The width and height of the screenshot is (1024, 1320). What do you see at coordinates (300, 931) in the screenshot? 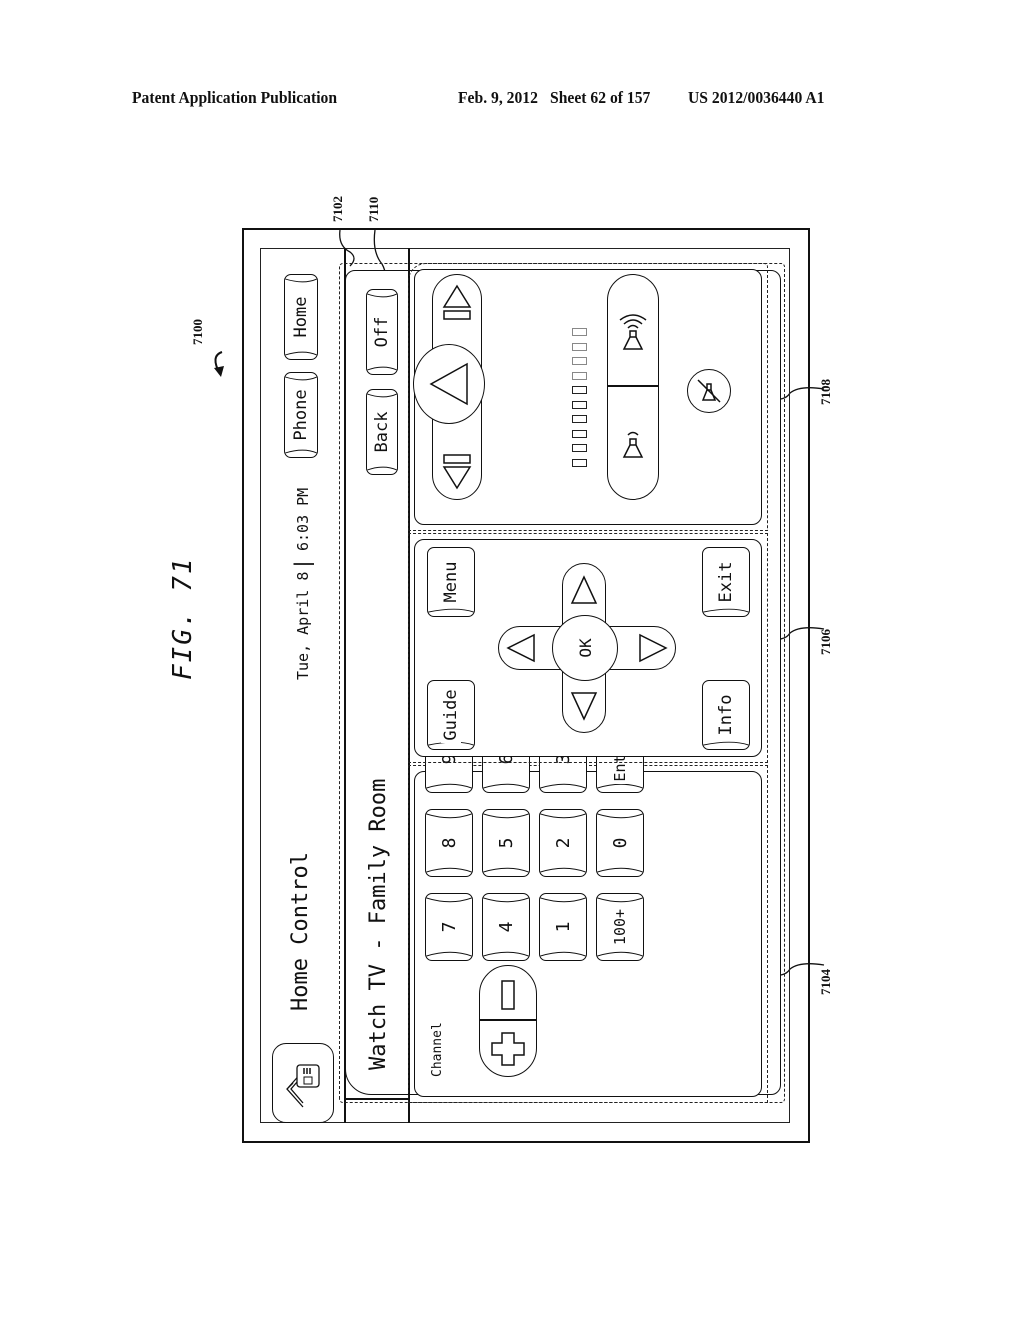
I see `app-title: Home Control` at bounding box center [300, 931].